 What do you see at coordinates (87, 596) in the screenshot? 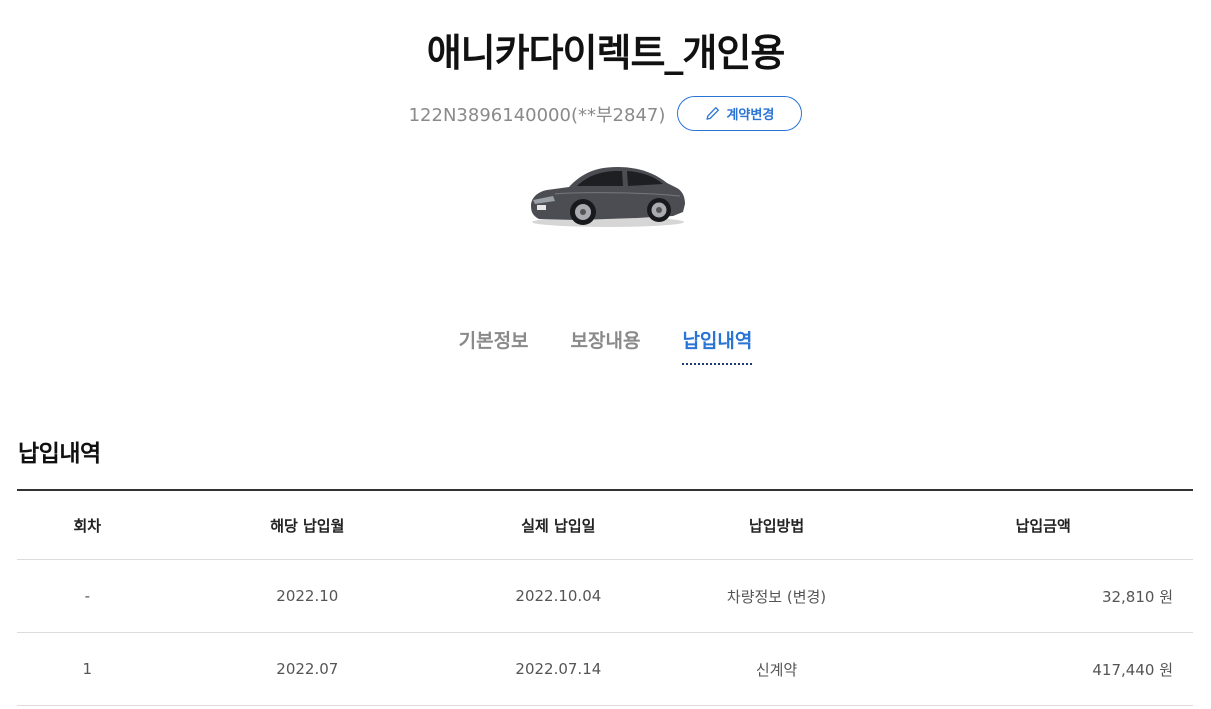
I see `cell-installment: -` at bounding box center [87, 596].